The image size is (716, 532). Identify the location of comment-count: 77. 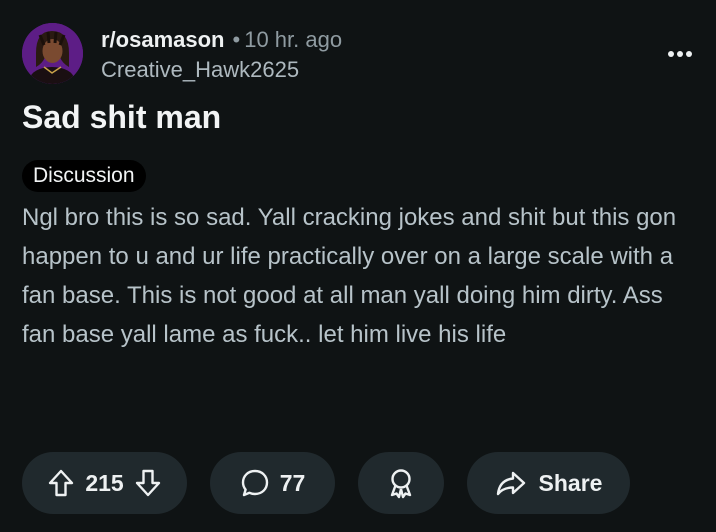
(292, 482).